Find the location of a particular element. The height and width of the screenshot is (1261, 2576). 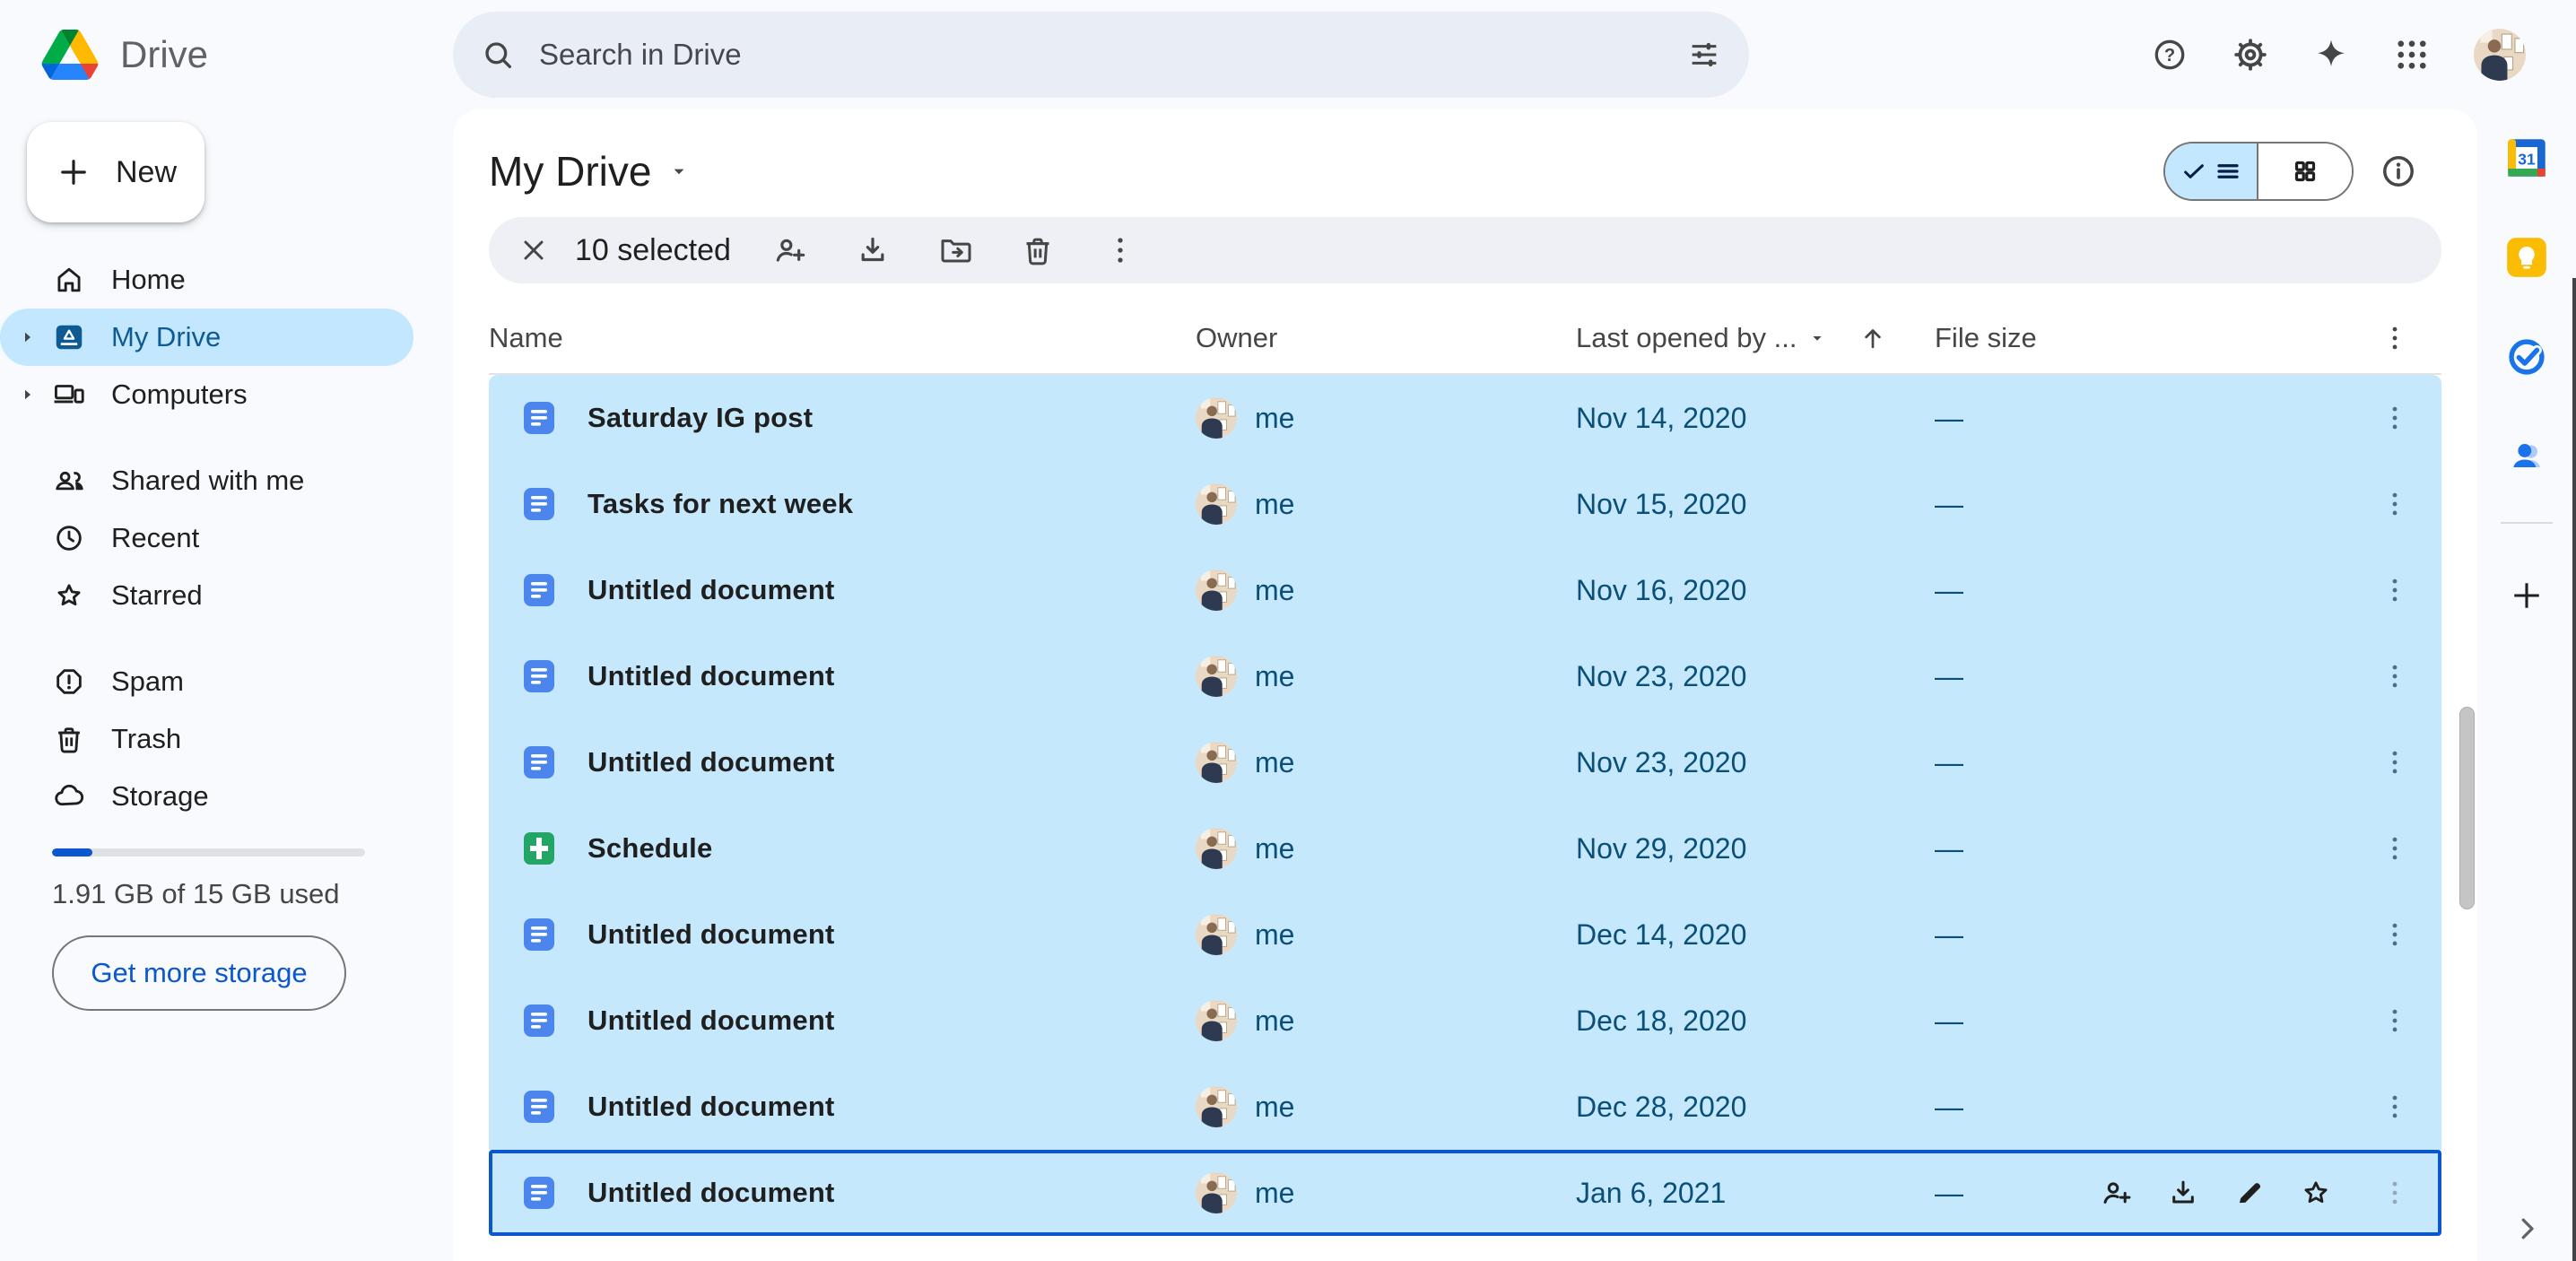

table-row: Untitled document me Dec 18, 2020 — is located at coordinates (1465, 1021).